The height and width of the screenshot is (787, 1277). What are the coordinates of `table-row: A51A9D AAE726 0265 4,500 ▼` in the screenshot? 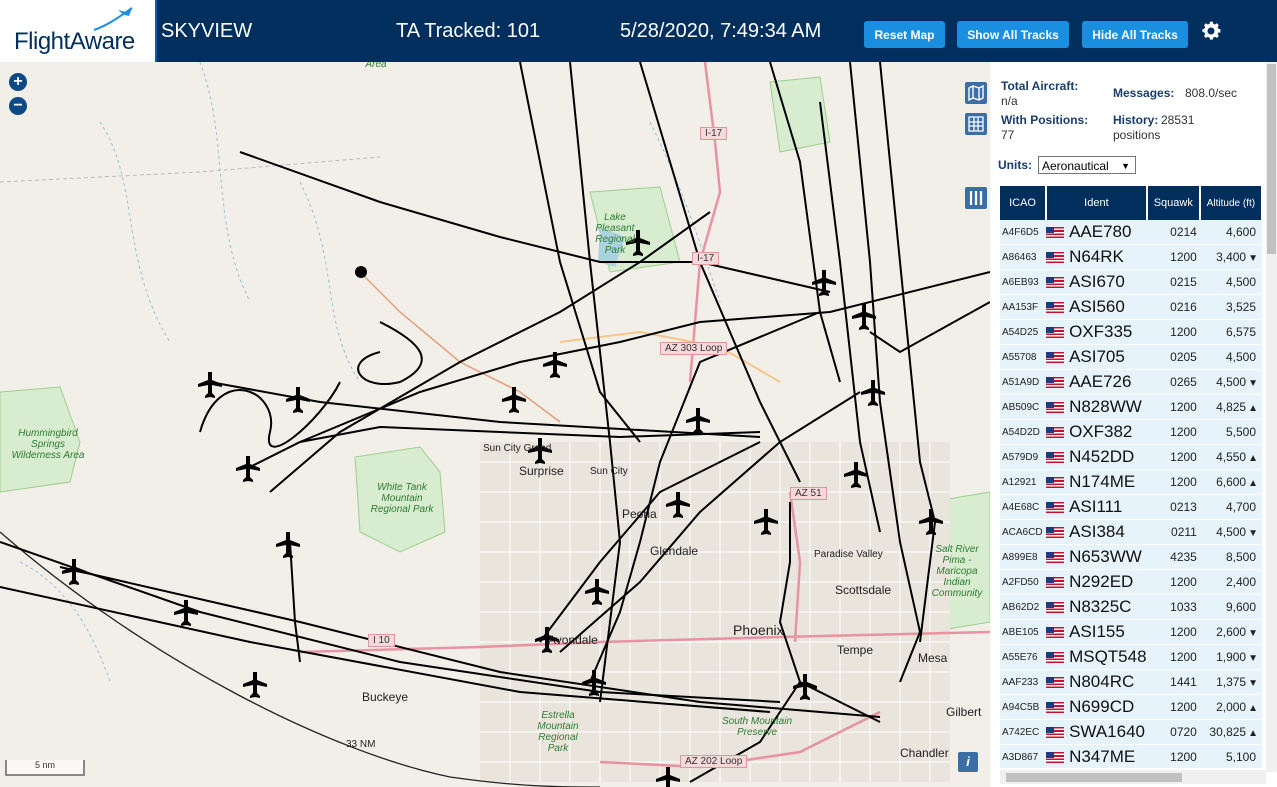 It's located at (1131, 382).